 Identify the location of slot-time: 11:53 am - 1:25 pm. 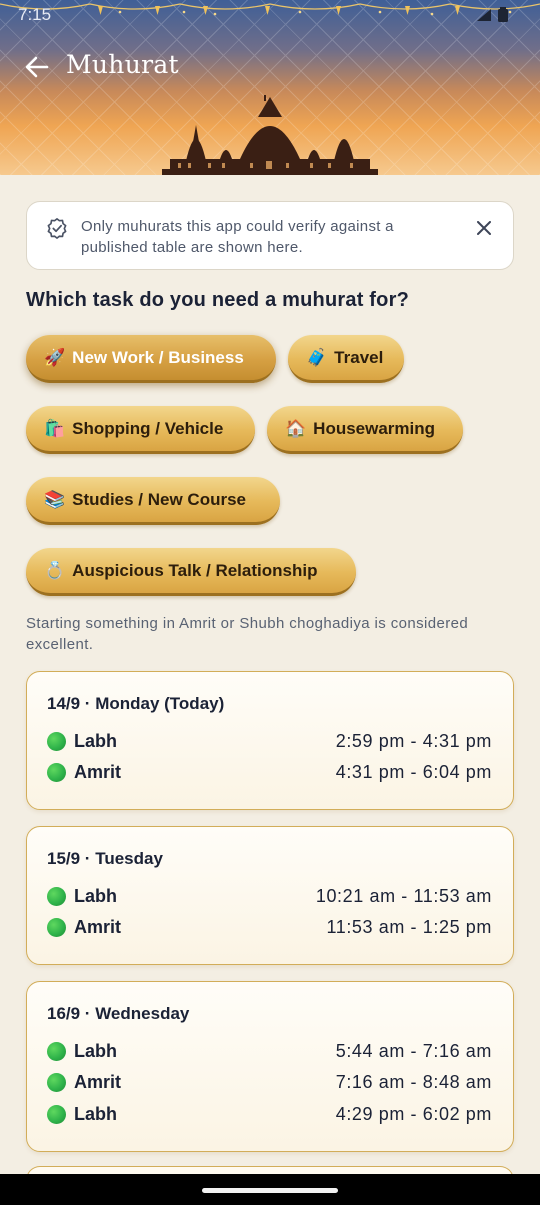
(409, 926).